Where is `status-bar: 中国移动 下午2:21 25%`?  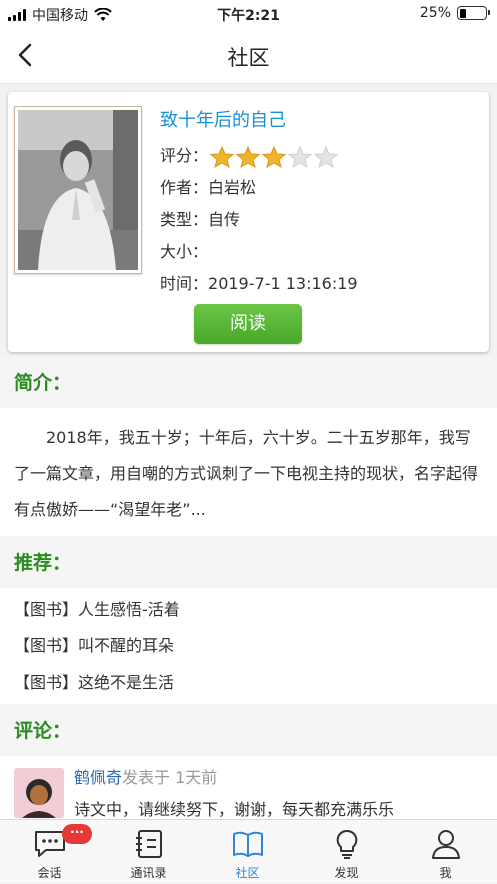 status-bar: 中国移动 下午2:21 25% is located at coordinates (248, 14).